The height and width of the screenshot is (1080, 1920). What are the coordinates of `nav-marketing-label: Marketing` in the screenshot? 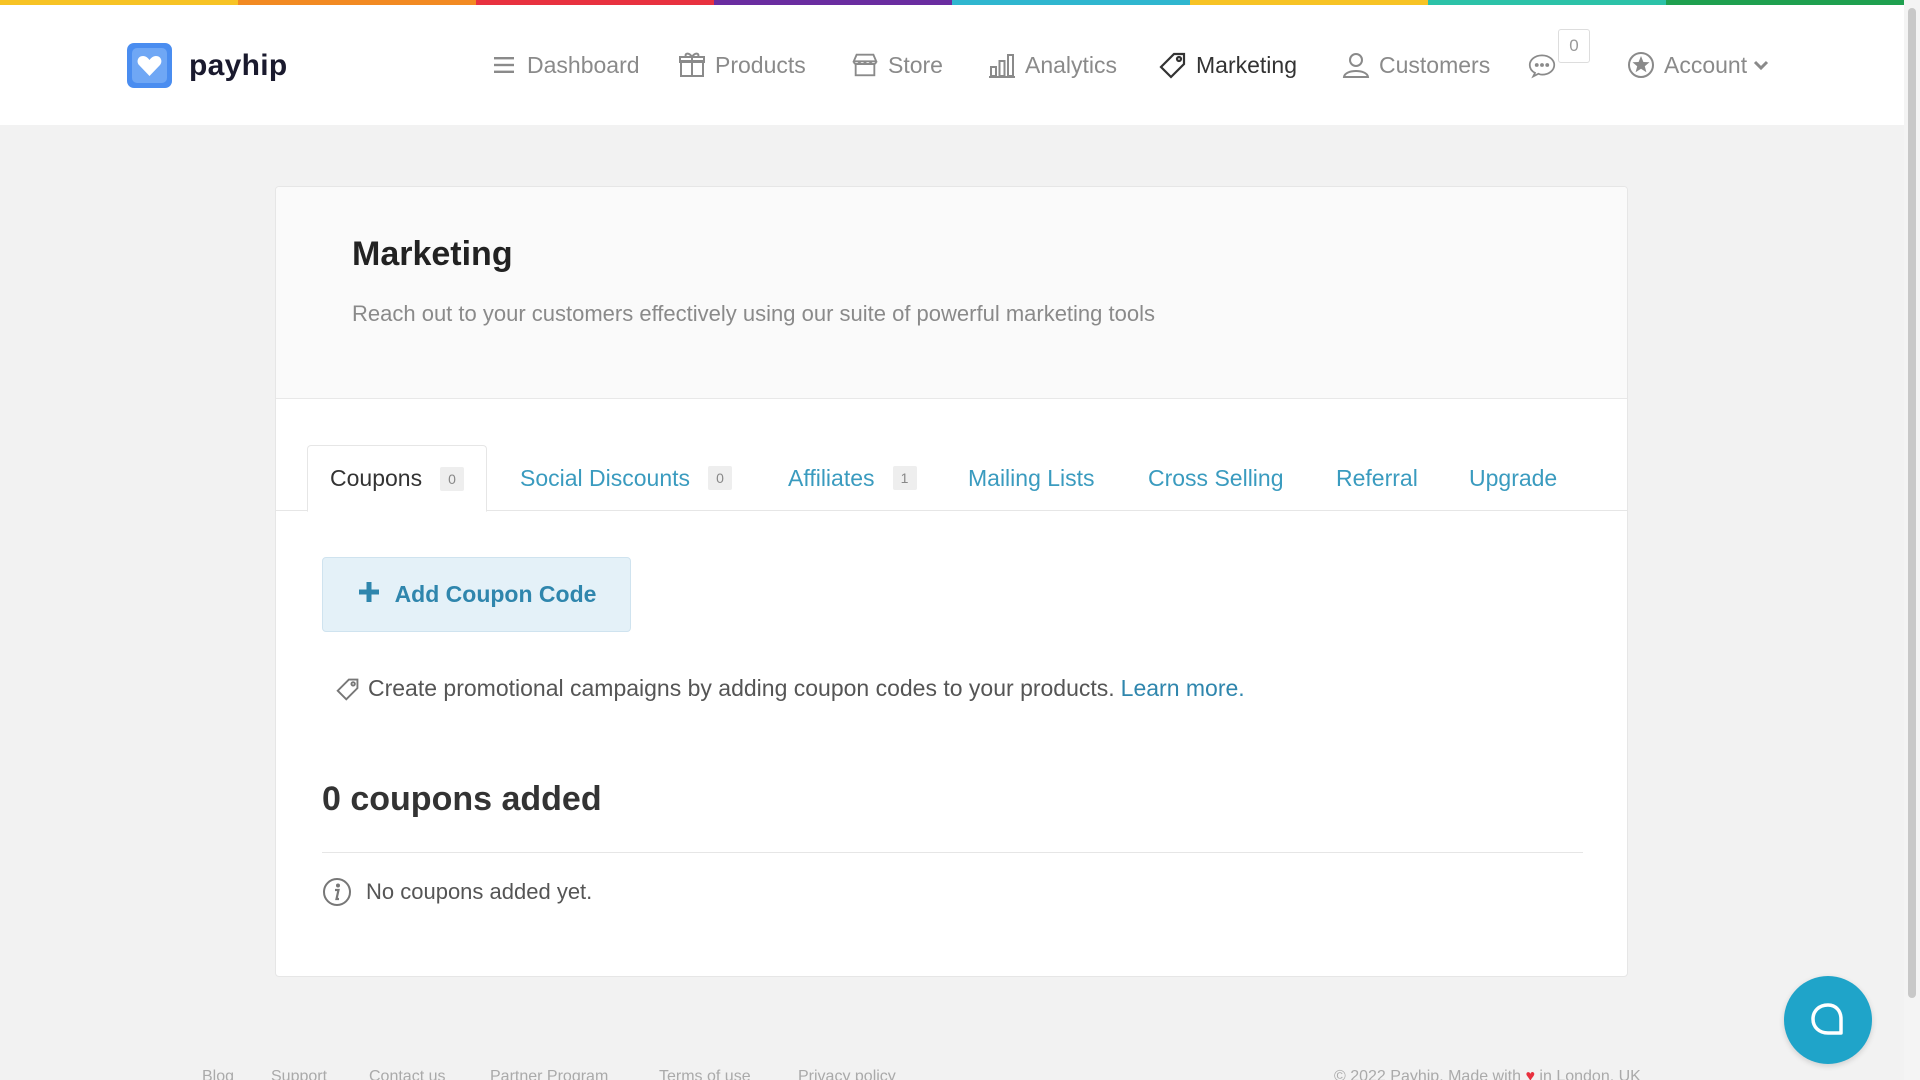 It's located at (1246, 64).